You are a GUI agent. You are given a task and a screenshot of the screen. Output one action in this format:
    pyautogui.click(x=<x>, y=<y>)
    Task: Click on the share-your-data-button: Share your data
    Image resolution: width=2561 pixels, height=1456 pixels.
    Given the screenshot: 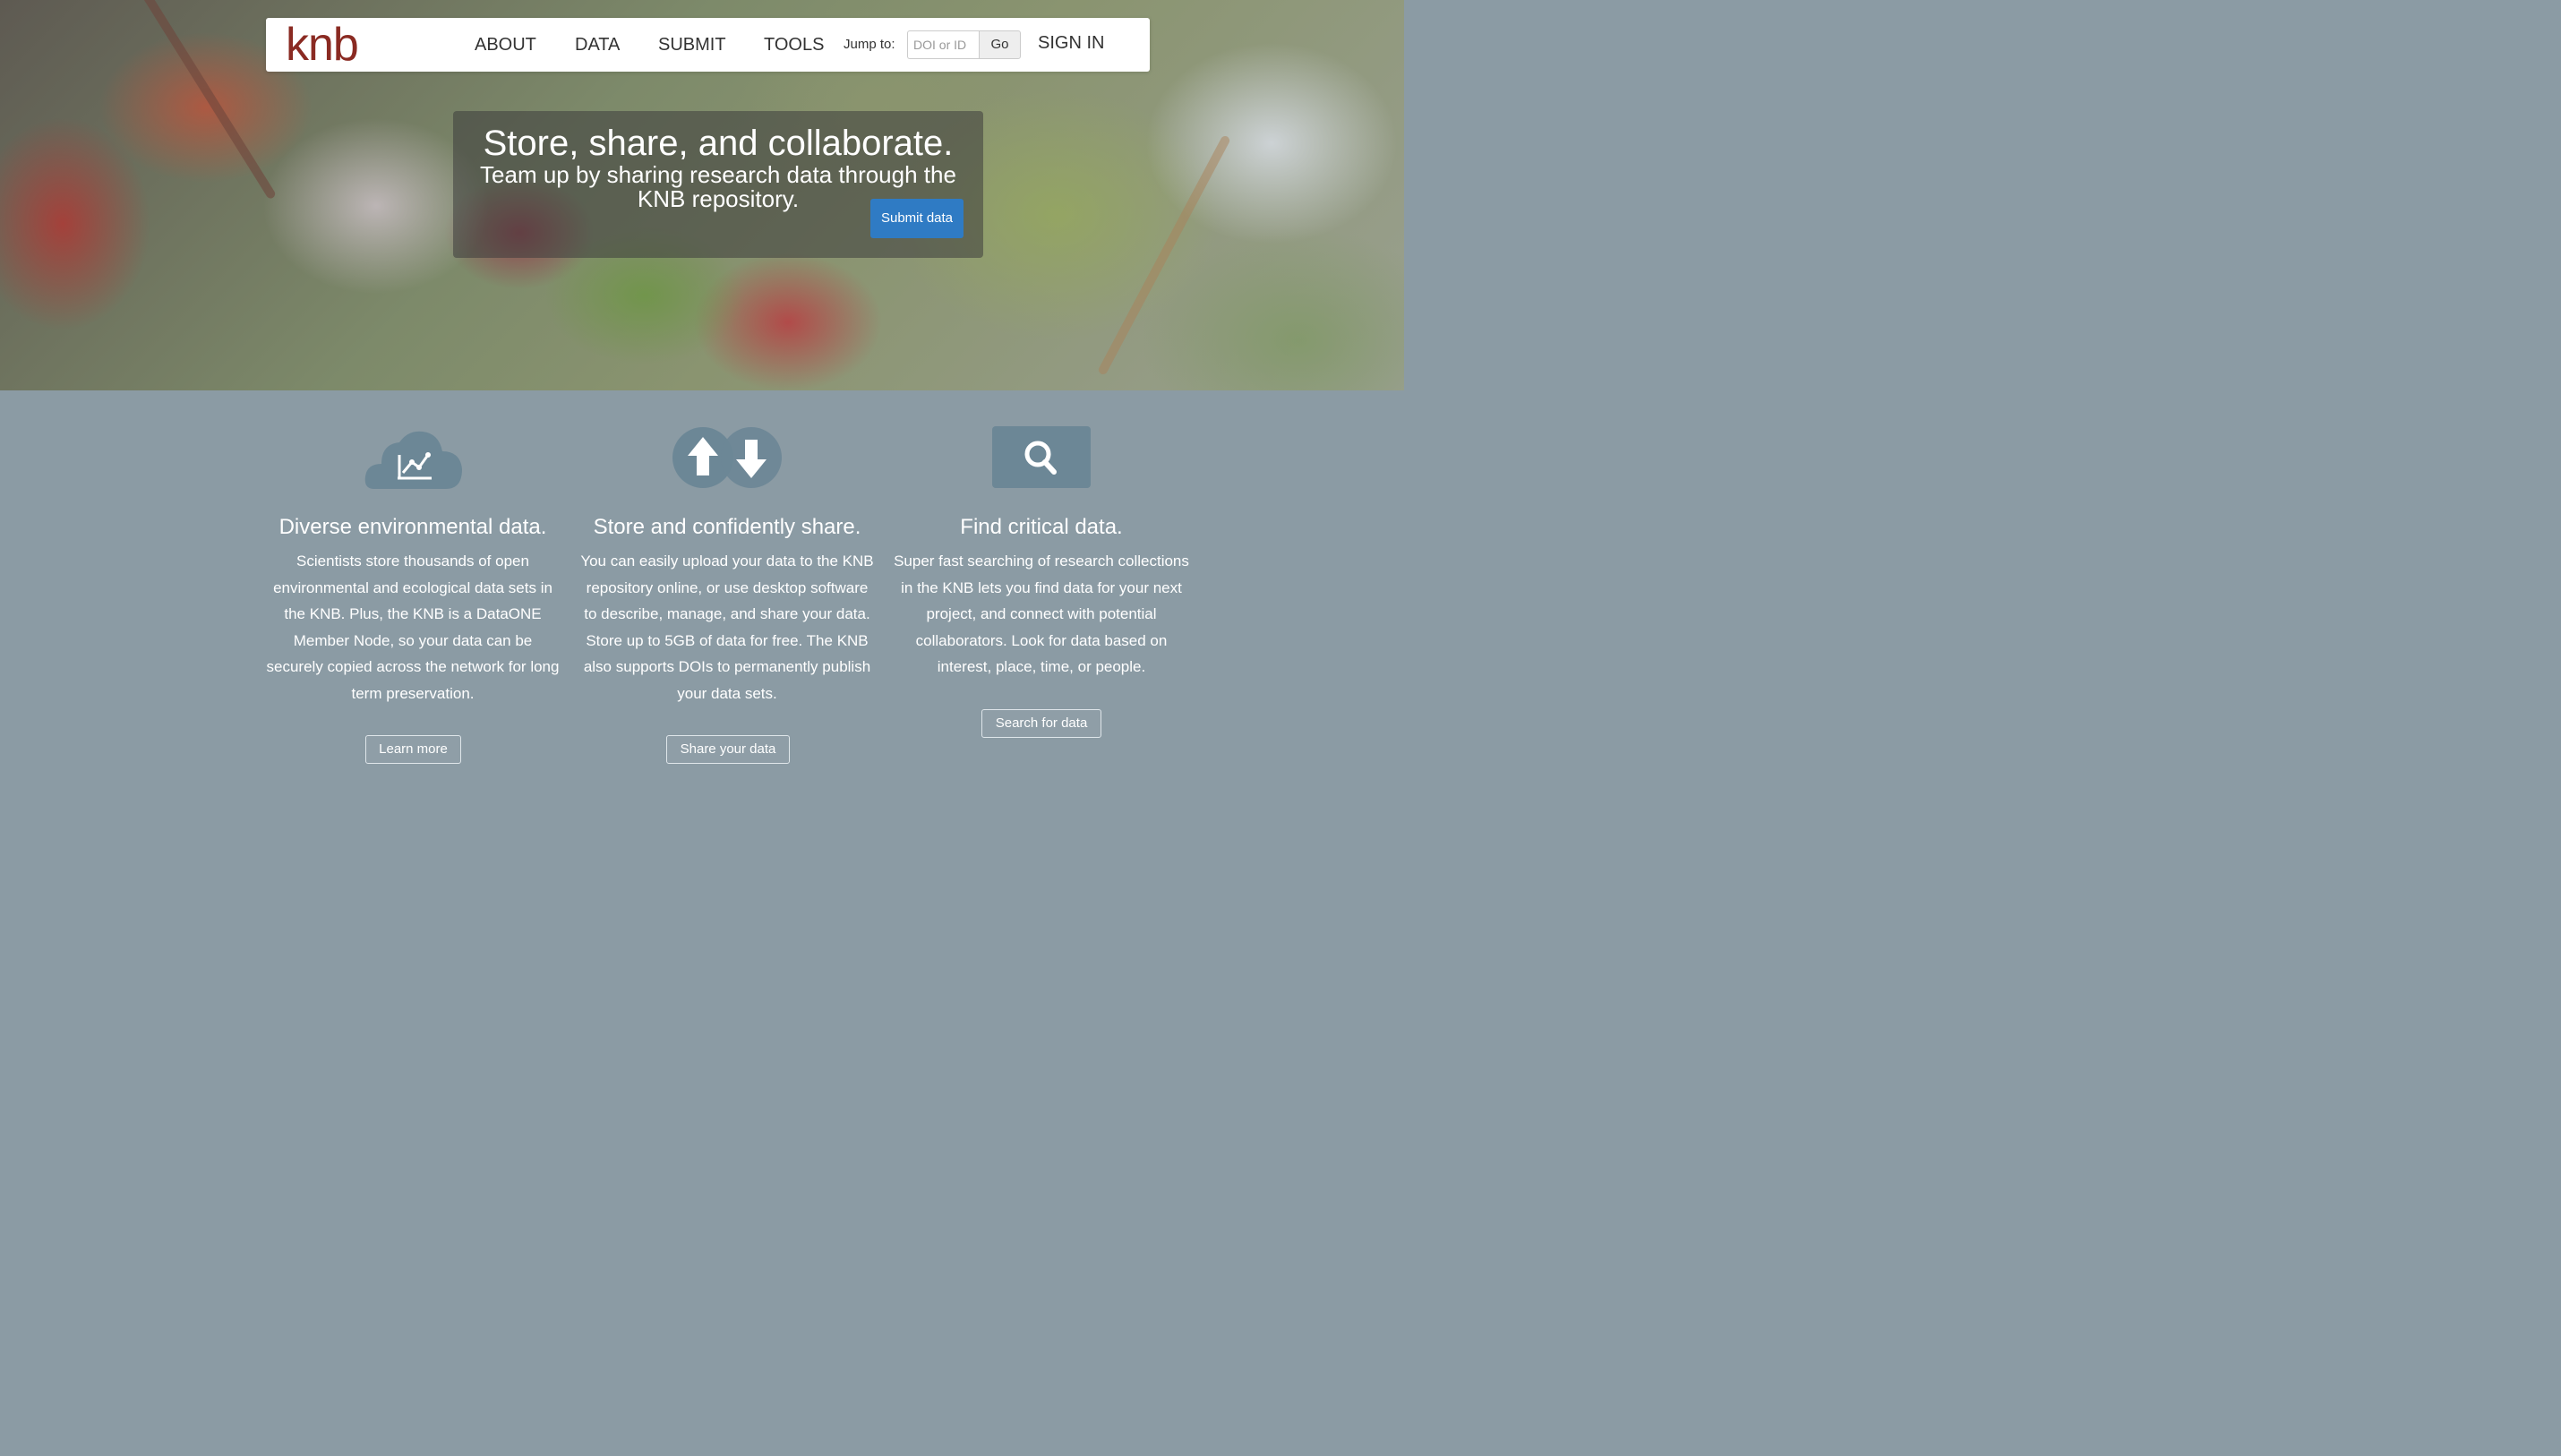 What is the action you would take?
    pyautogui.click(x=728, y=749)
    